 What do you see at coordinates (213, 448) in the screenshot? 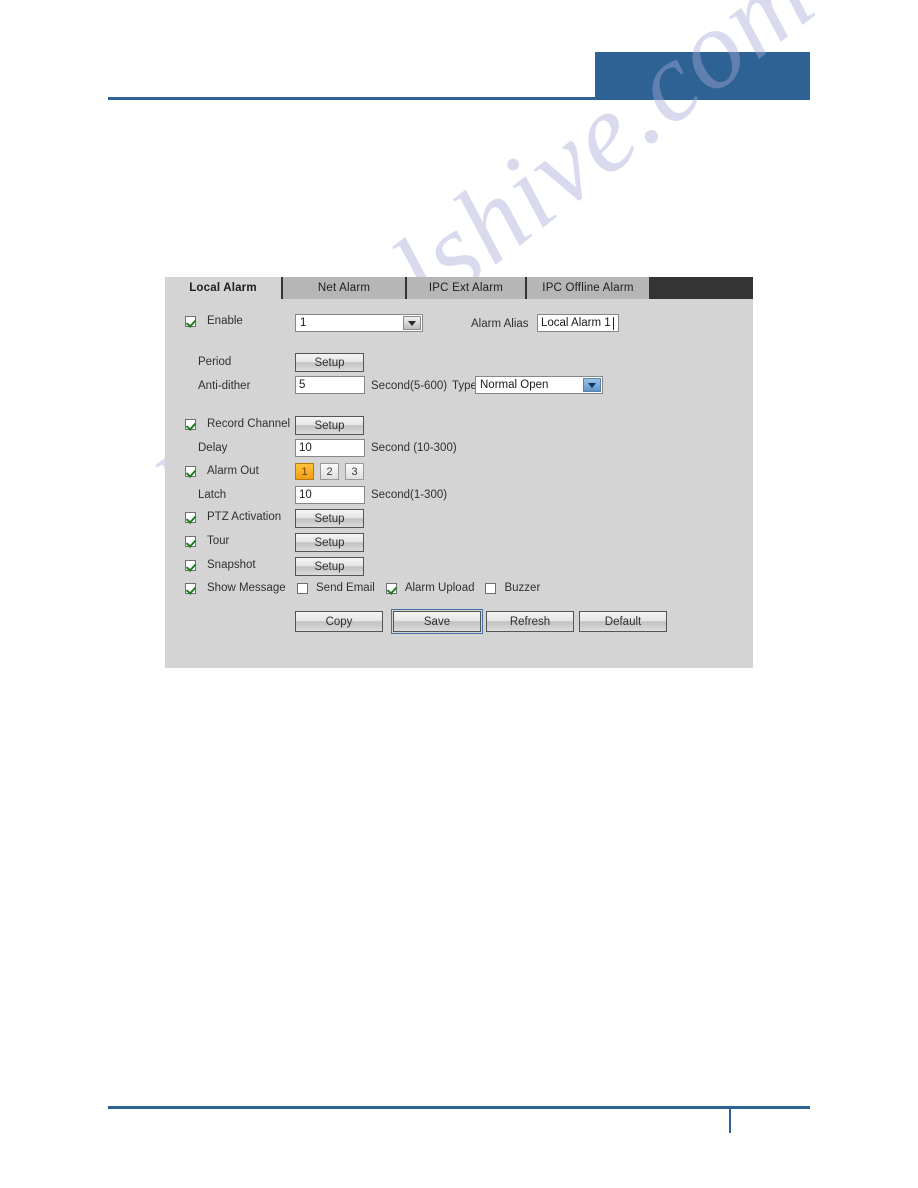
I see `delay-label: Delay` at bounding box center [213, 448].